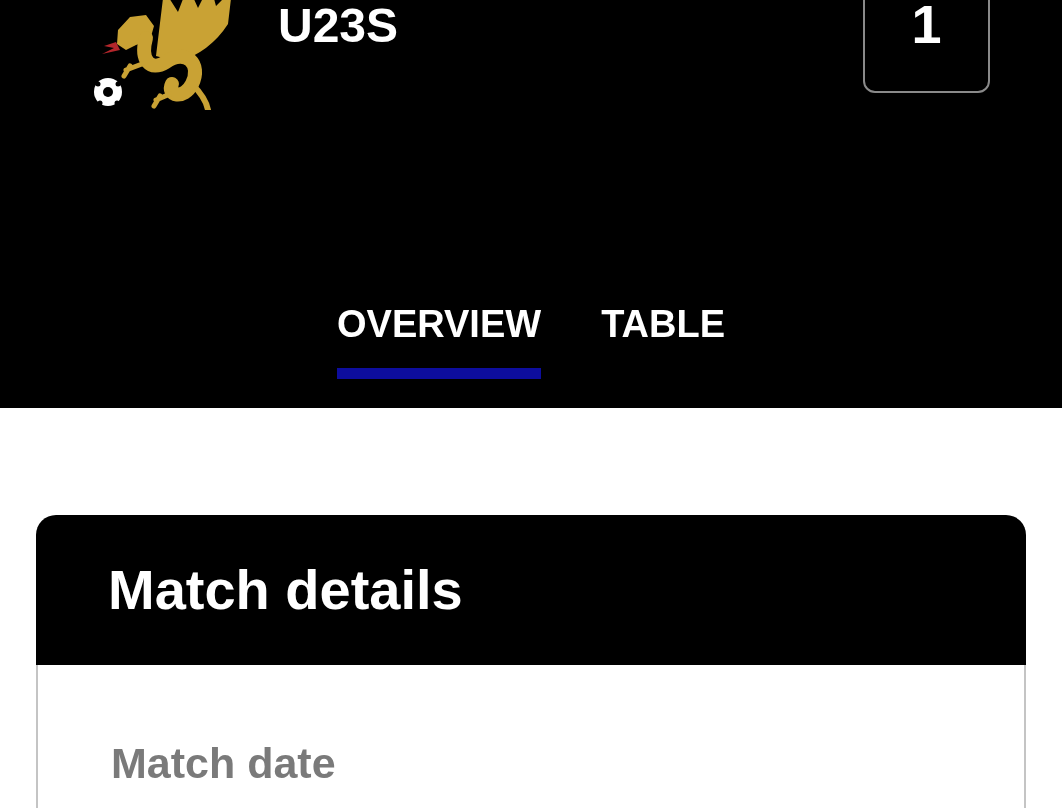 The height and width of the screenshot is (808, 1062). What do you see at coordinates (663, 342) in the screenshot?
I see `tab: TABLE` at bounding box center [663, 342].